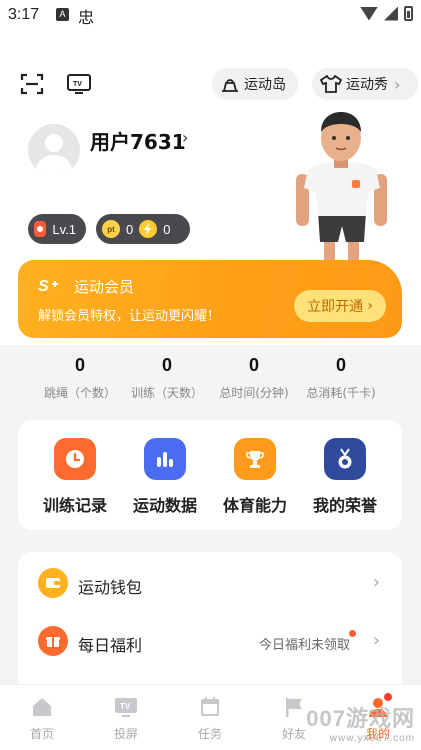 Image resolution: width=421 pixels, height=750 pixels. Describe the element at coordinates (255, 459) in the screenshot. I see `trophy-icon` at that location.